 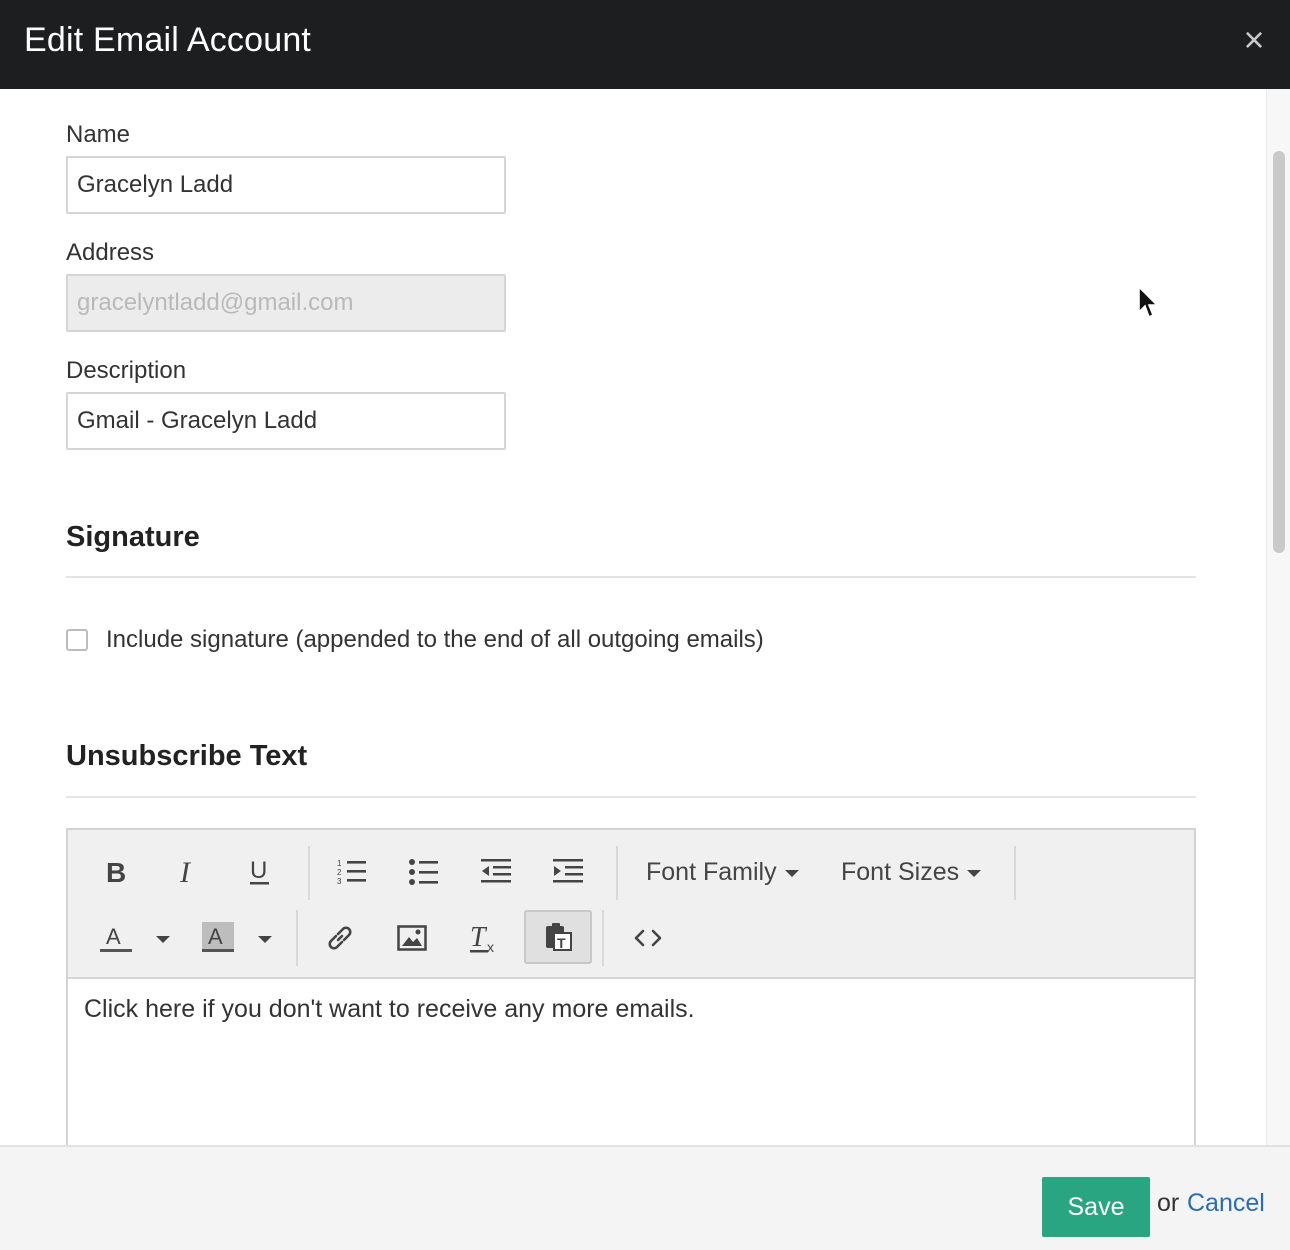 I want to click on ordered-list-icon: 1 2 3, so click(x=352, y=872).